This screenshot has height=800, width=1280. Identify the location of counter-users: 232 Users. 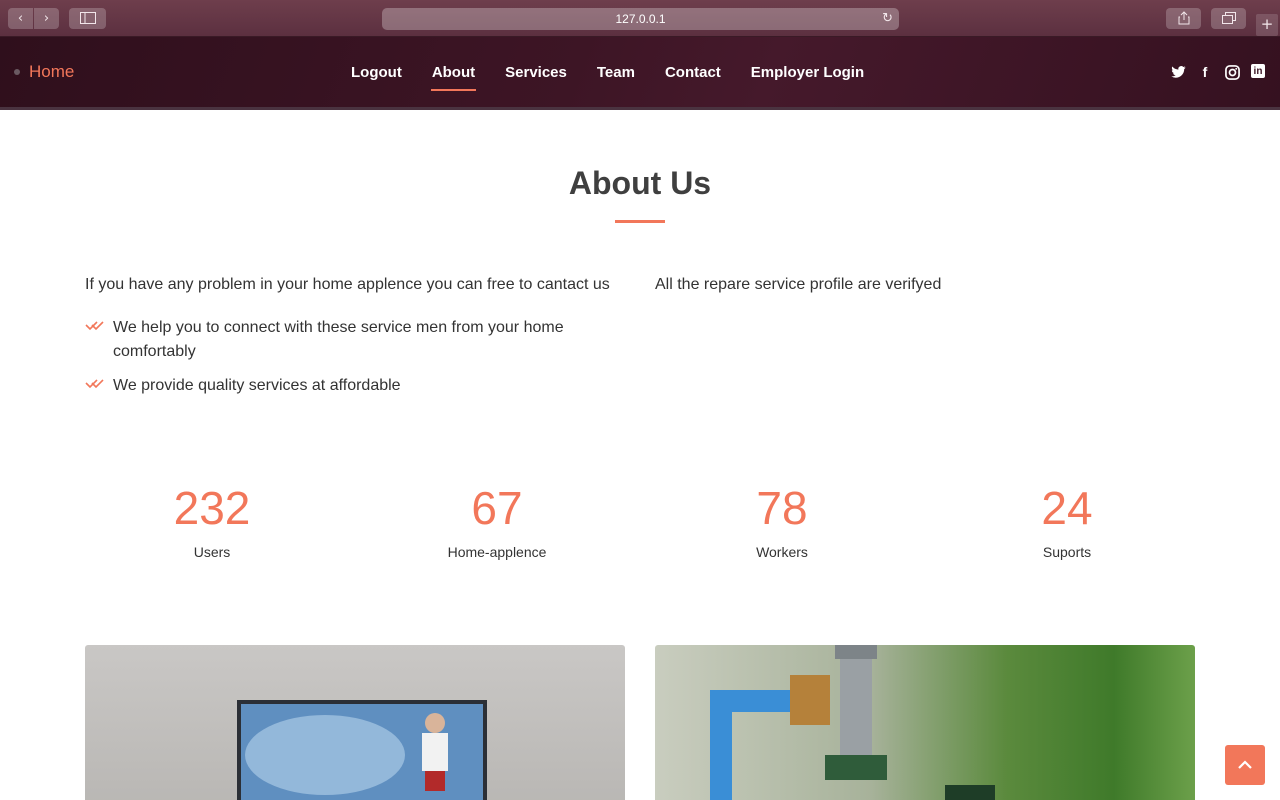
(212, 520).